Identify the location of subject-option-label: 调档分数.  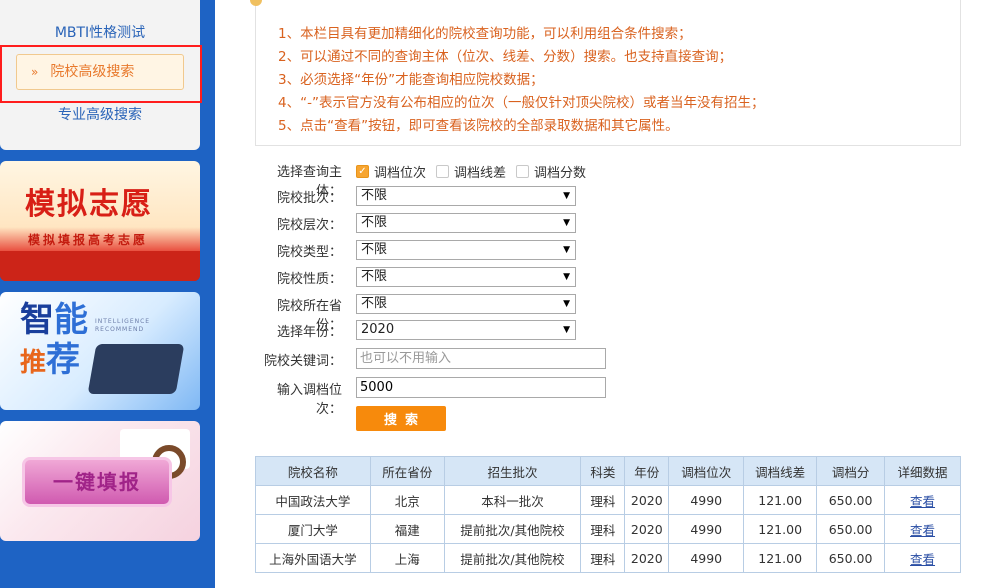
(560, 173).